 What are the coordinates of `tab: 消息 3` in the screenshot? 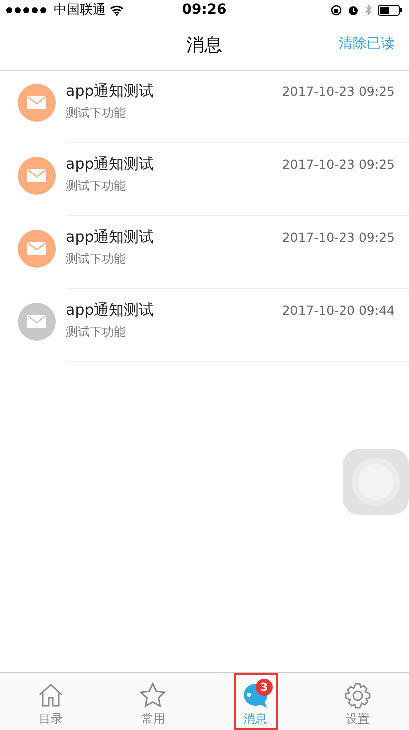 It's located at (256, 701).